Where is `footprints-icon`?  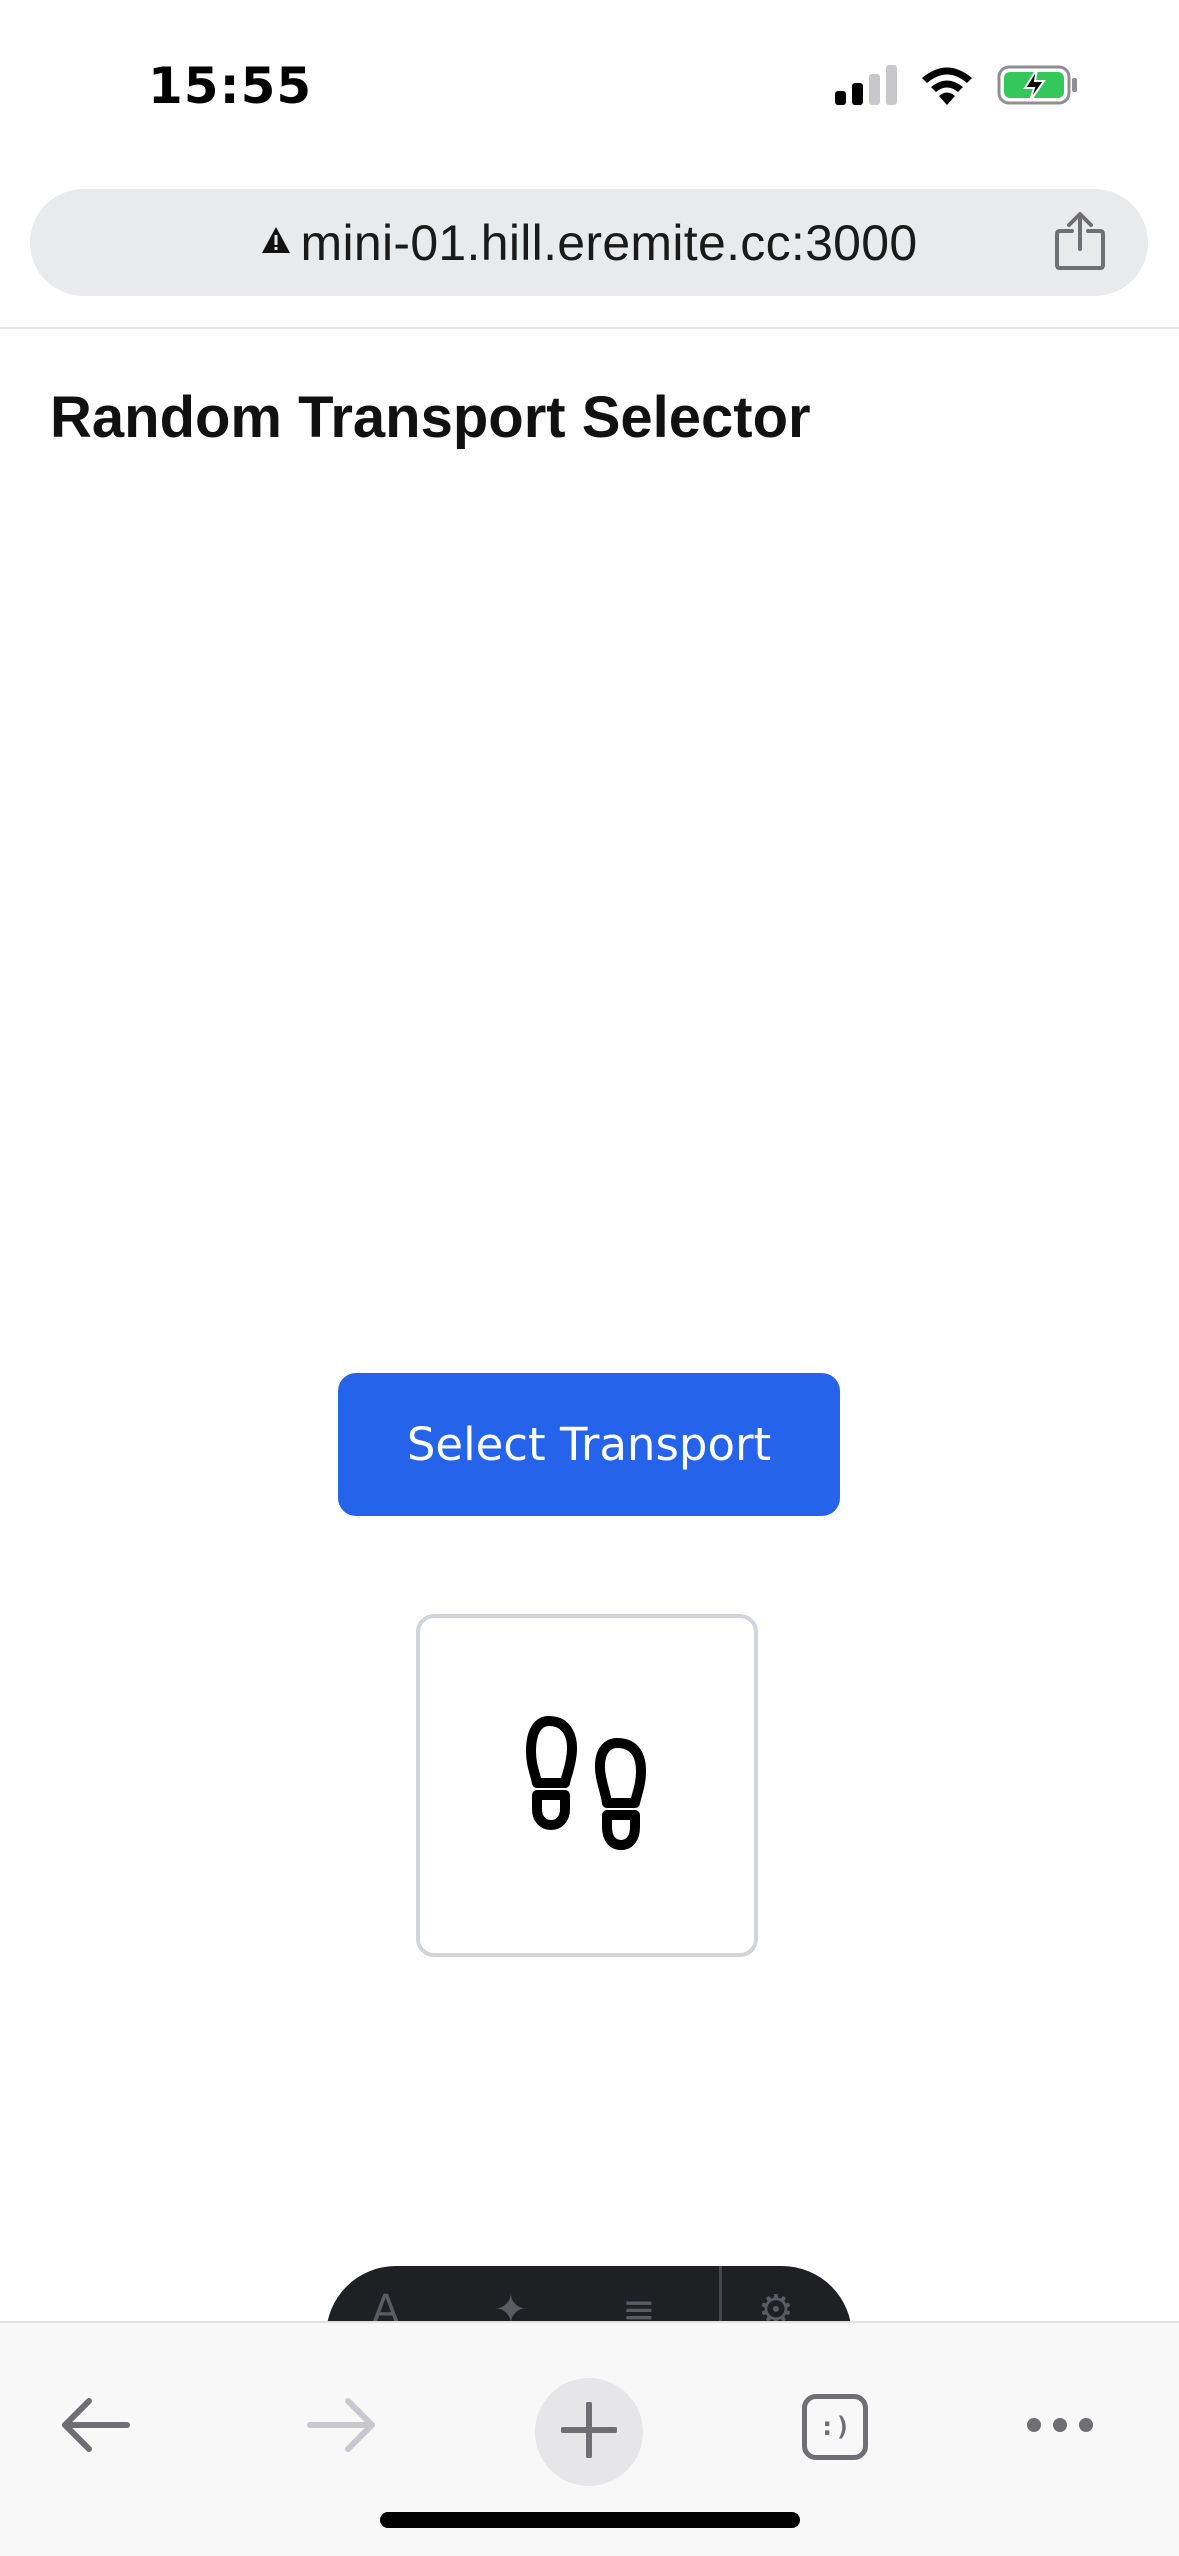
footprints-icon is located at coordinates (587, 1785).